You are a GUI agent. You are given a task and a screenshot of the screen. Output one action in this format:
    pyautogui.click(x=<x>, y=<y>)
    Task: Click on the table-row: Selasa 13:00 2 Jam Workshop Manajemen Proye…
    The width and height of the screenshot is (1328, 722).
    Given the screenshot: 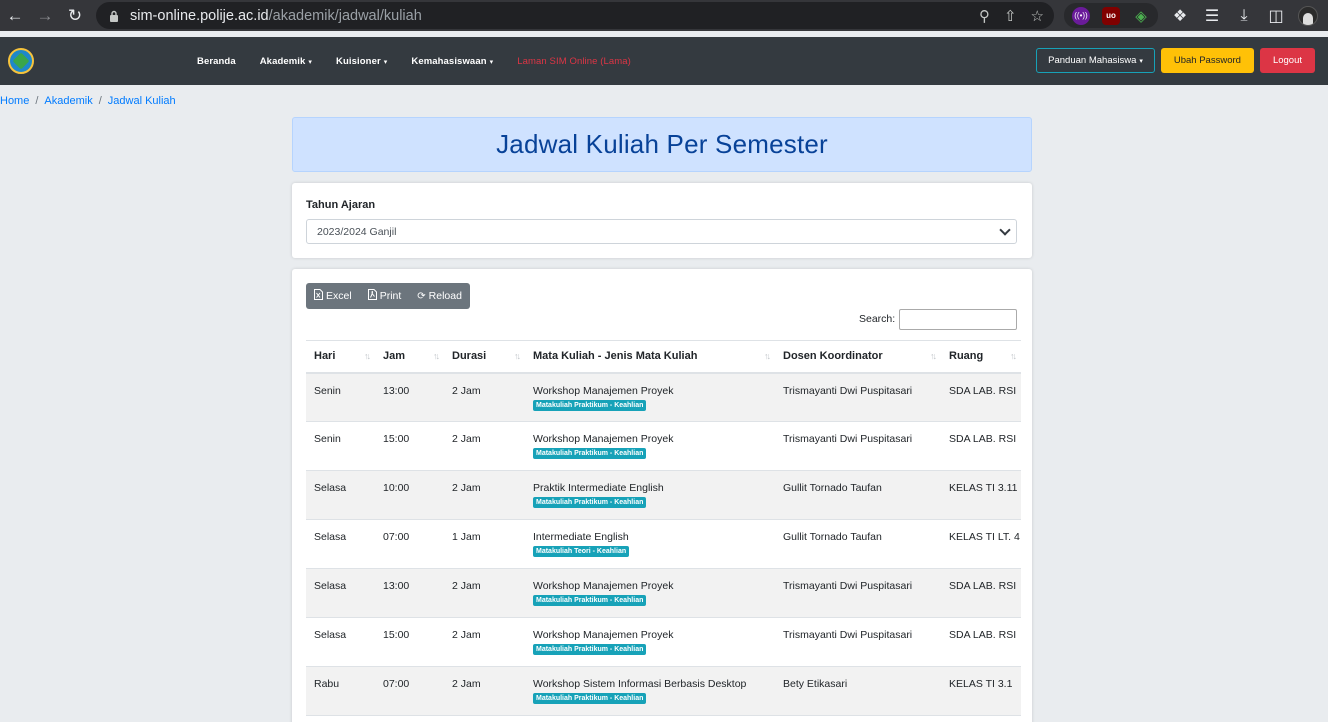 What is the action you would take?
    pyautogui.click(x=663, y=593)
    